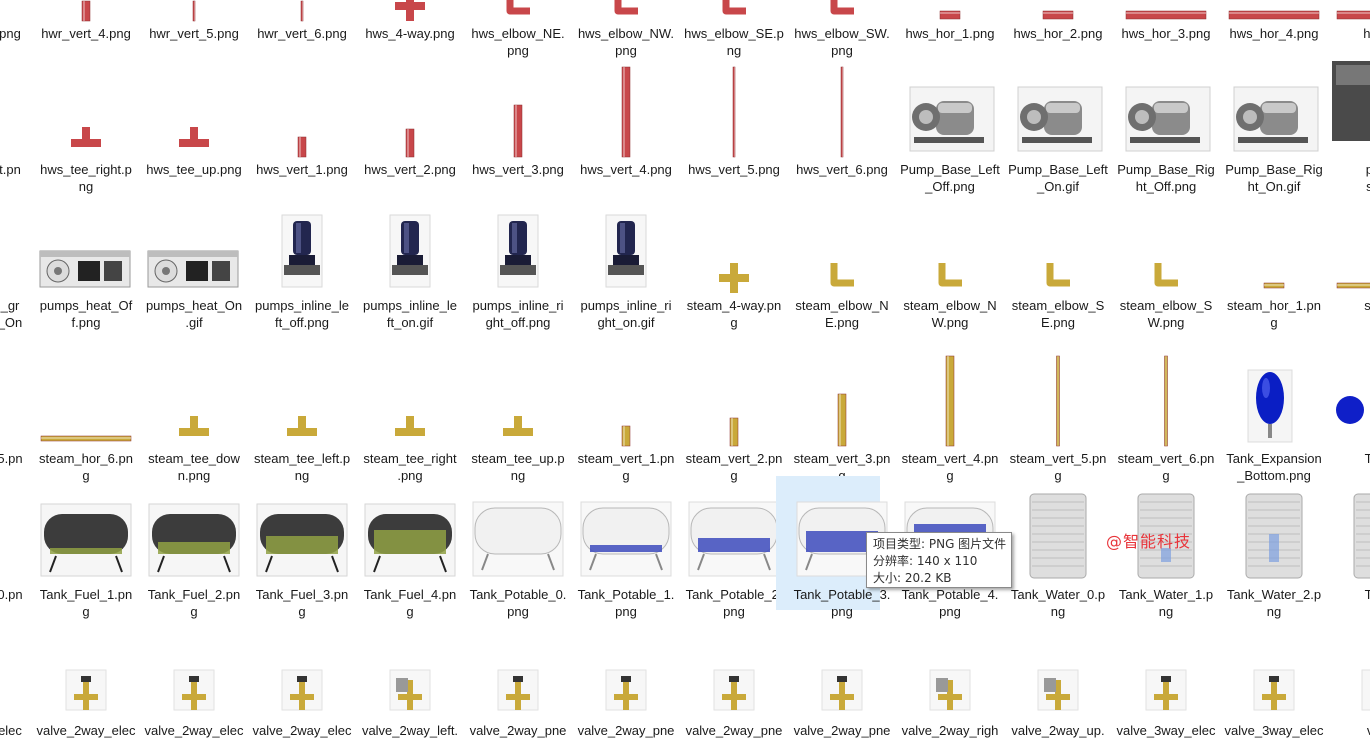 The height and width of the screenshot is (742, 1370). Describe the element at coordinates (1274, 603) in the screenshot. I see `file-name-label: Tank_Water_2.p ng` at that location.